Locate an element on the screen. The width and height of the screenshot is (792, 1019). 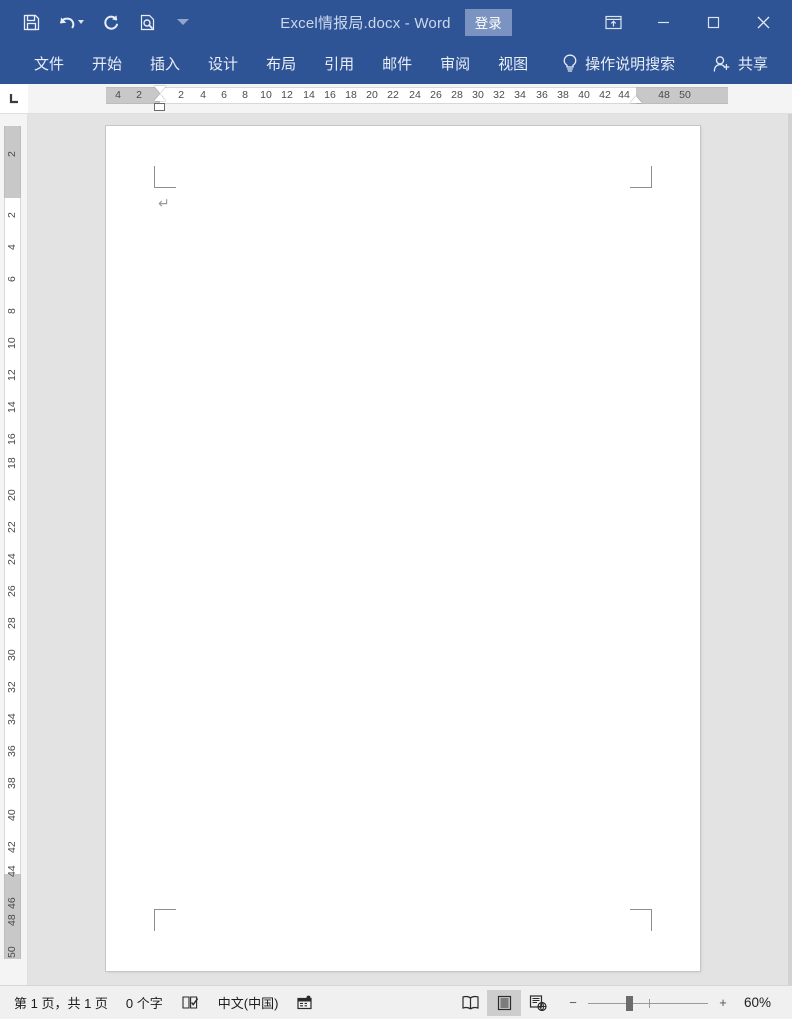
zoom-out-button: − is located at coordinates (573, 1003).